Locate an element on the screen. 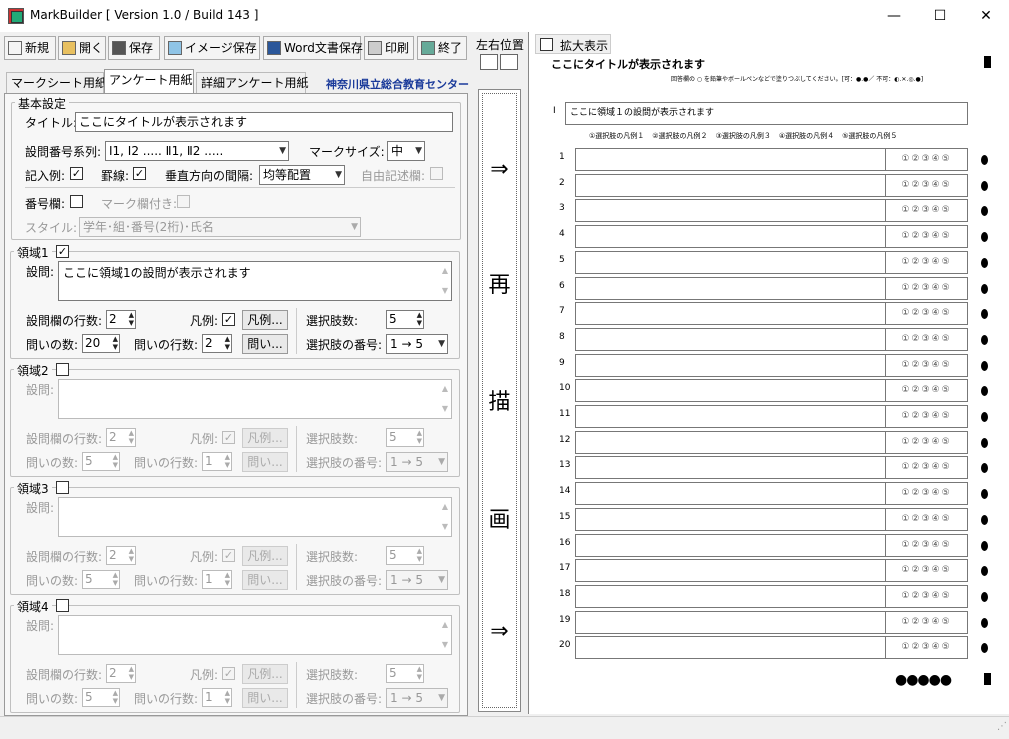  number-label: 番号欄: is located at coordinates (45, 204).